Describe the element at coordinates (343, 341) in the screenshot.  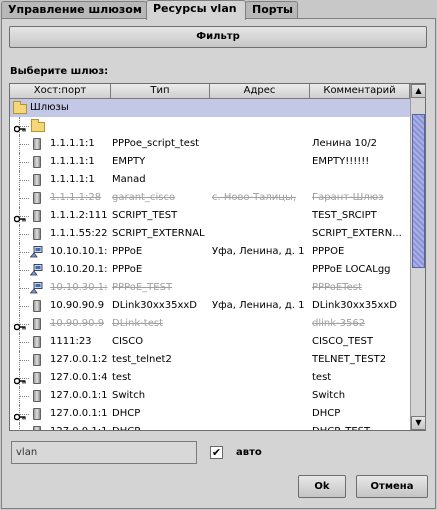
I see `cell-comment: CISCO_TEST` at that location.